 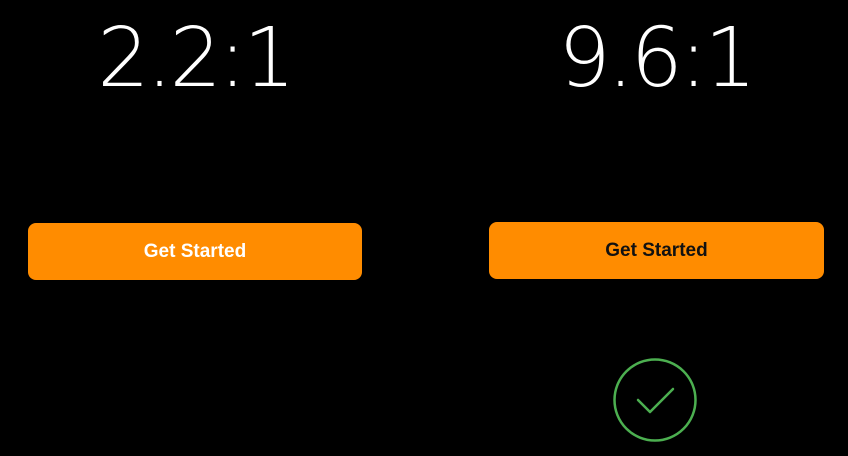 What do you see at coordinates (657, 58) in the screenshot?
I see `contrast-ratio: 9.6:1` at bounding box center [657, 58].